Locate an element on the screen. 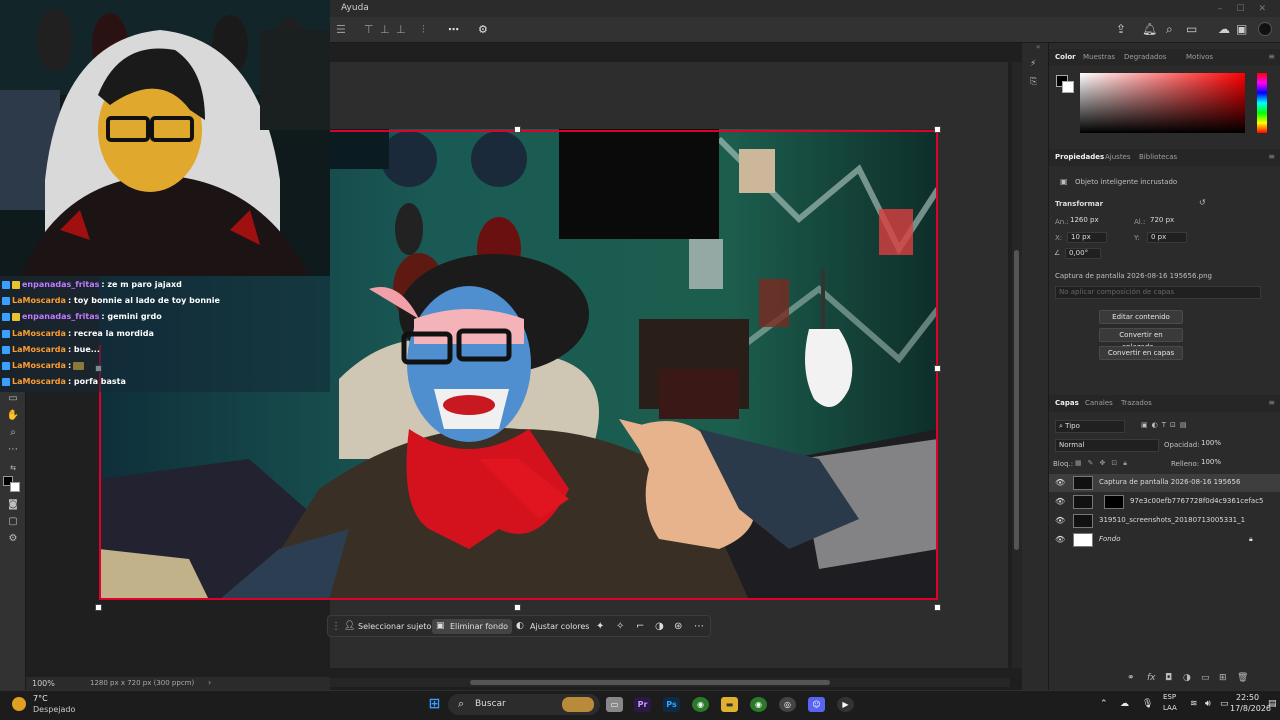 The height and width of the screenshot is (720, 1280). background-color-swatch is located at coordinates (15, 487).